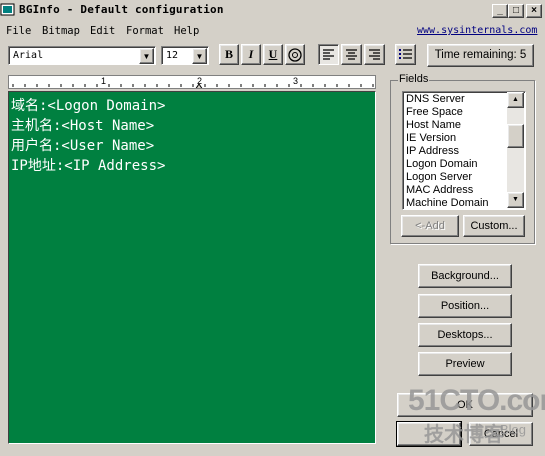  Describe the element at coordinates (145, 31) in the screenshot. I see `menu-format: Format` at that location.